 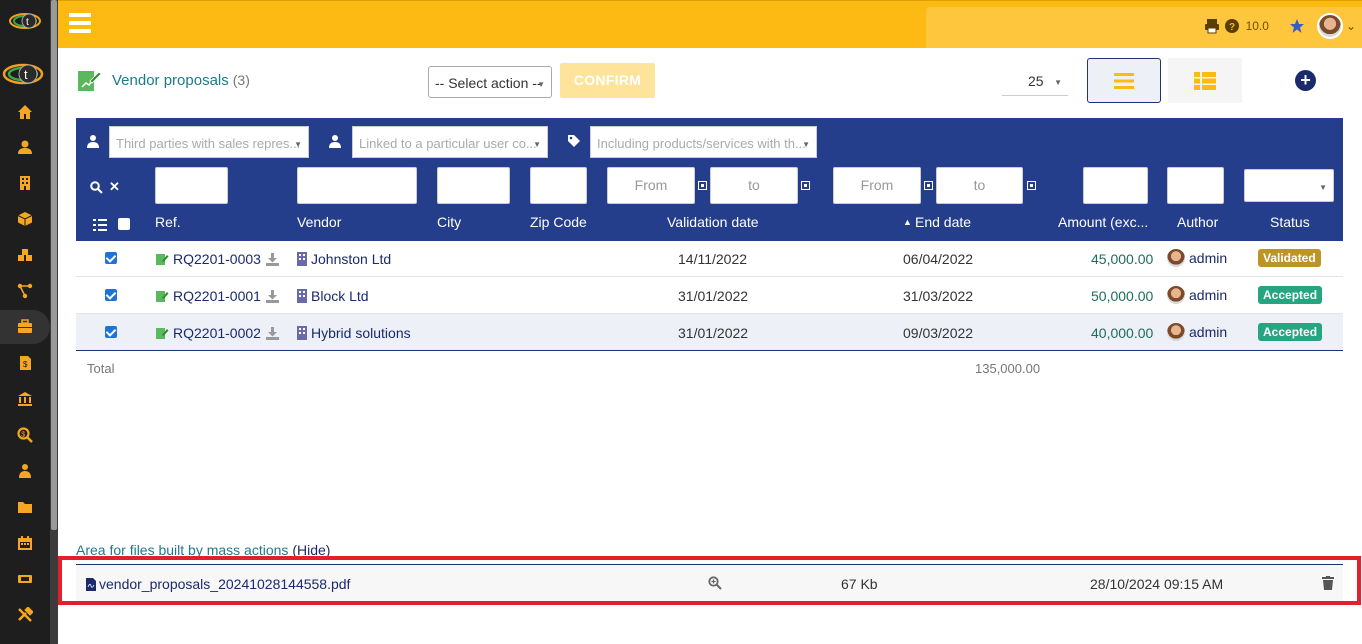 What do you see at coordinates (907, 222) in the screenshot?
I see `sort-asc-icon: ▲` at bounding box center [907, 222].